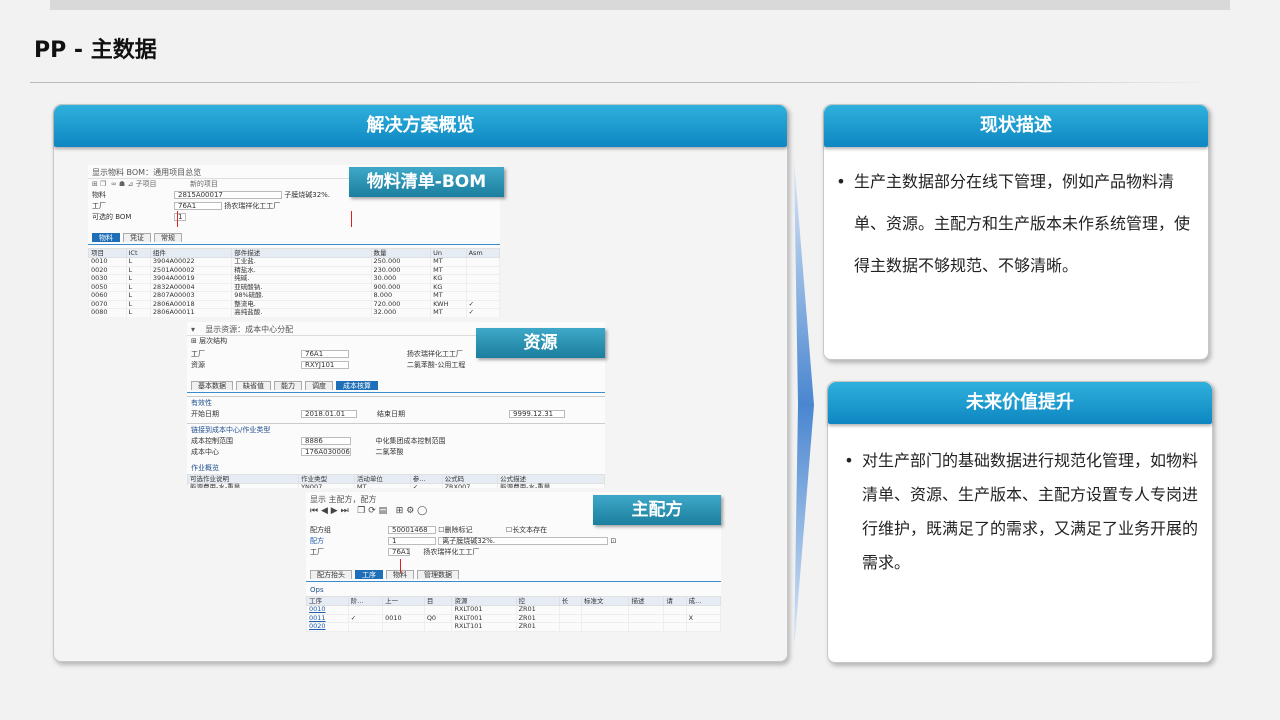 The width and height of the screenshot is (1280, 720). I want to click on table-cell: 精盐水., so click(301, 270).